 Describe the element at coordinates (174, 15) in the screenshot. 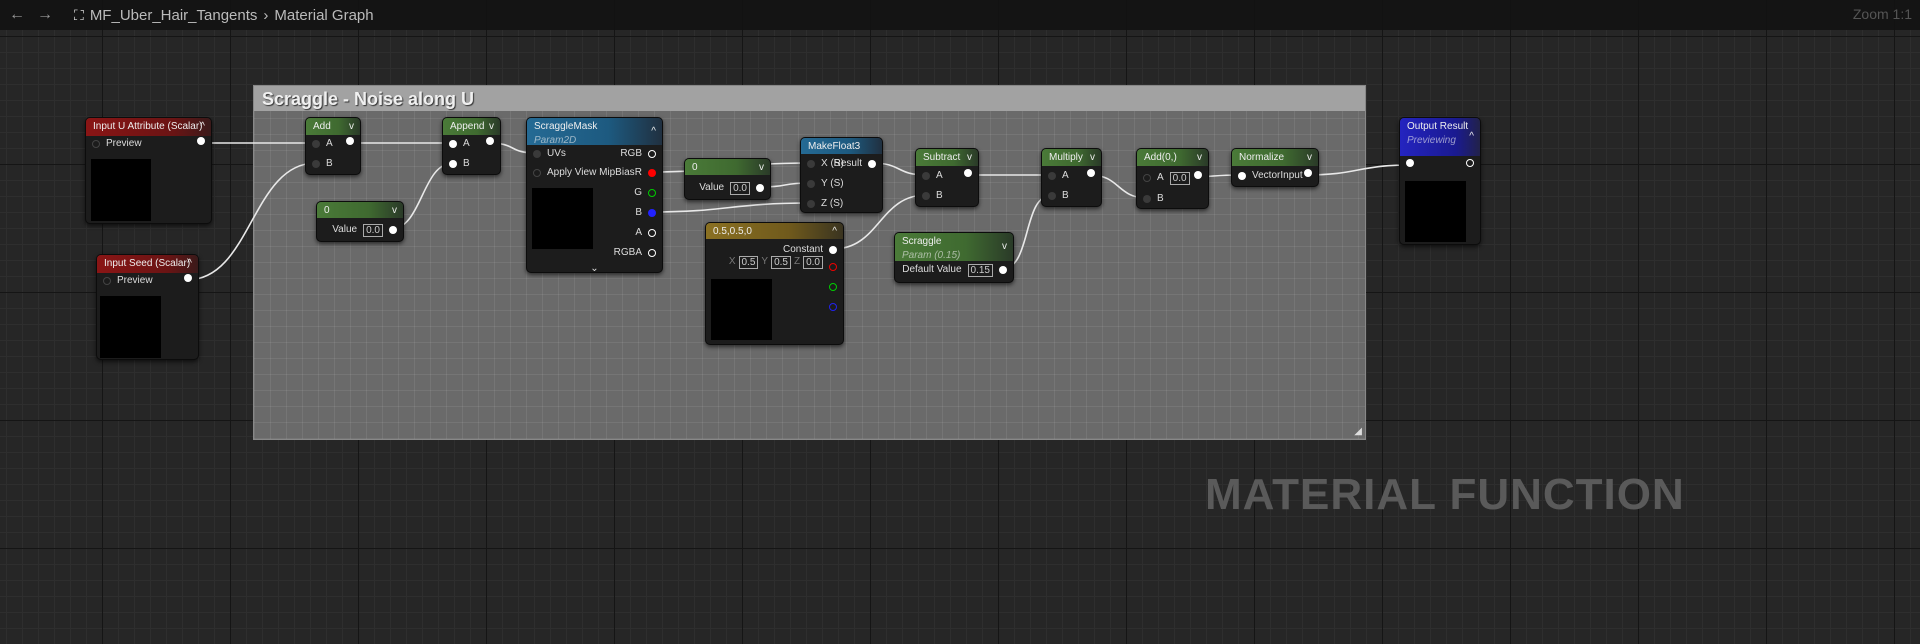

I see `breadcrumb-asset: MF_Uber_Hair_Tangents` at that location.